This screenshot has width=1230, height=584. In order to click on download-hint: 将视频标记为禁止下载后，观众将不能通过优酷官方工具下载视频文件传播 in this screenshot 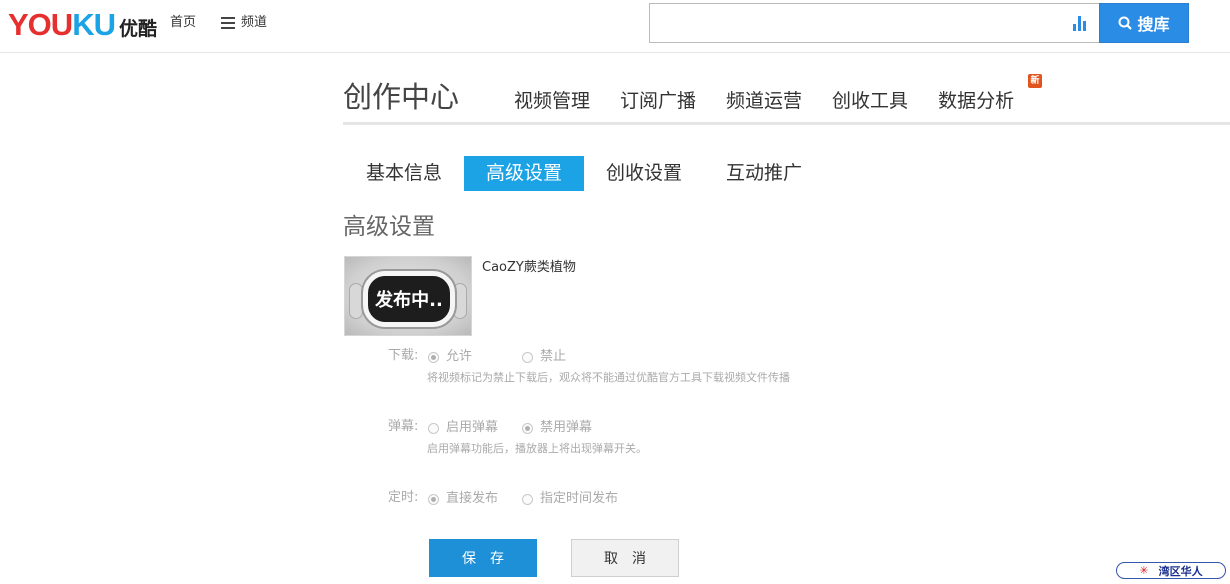, I will do `click(608, 377)`.